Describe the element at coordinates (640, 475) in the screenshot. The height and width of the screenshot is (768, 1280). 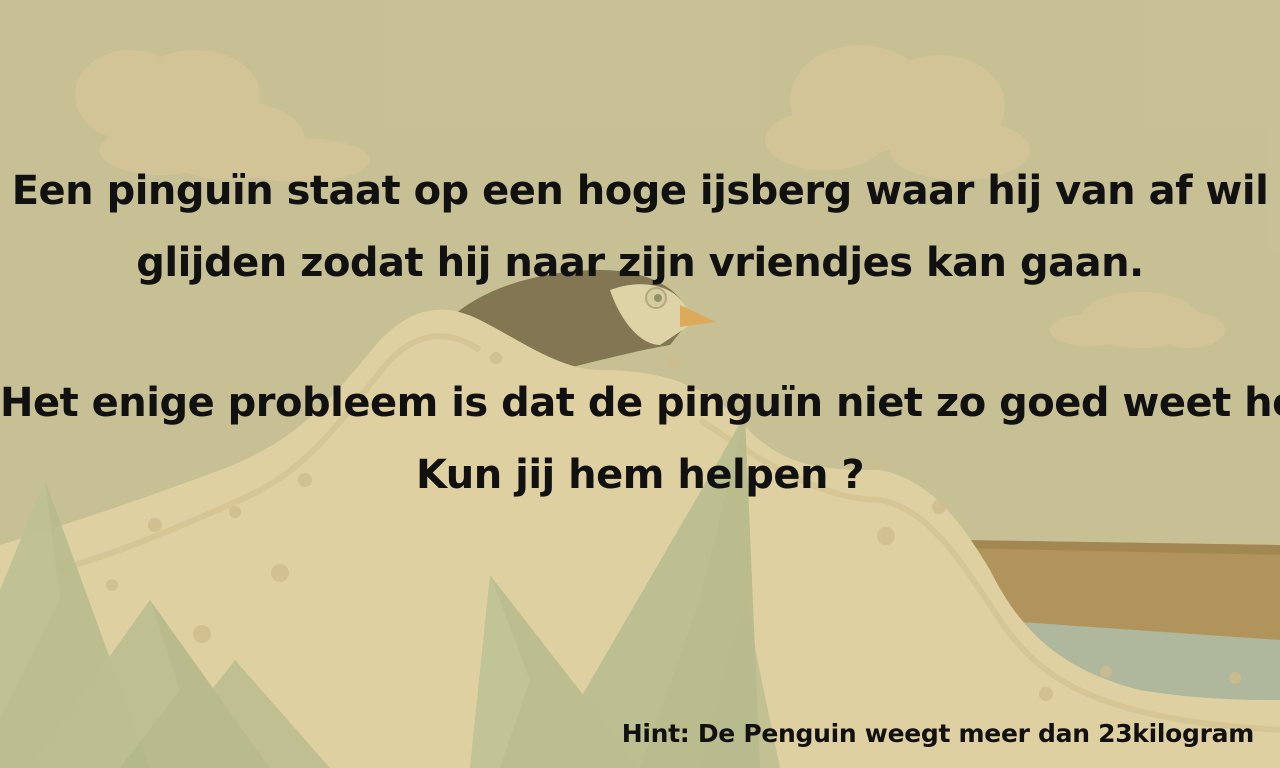
I see `story-line: Kun jij hem helpen ?` at that location.